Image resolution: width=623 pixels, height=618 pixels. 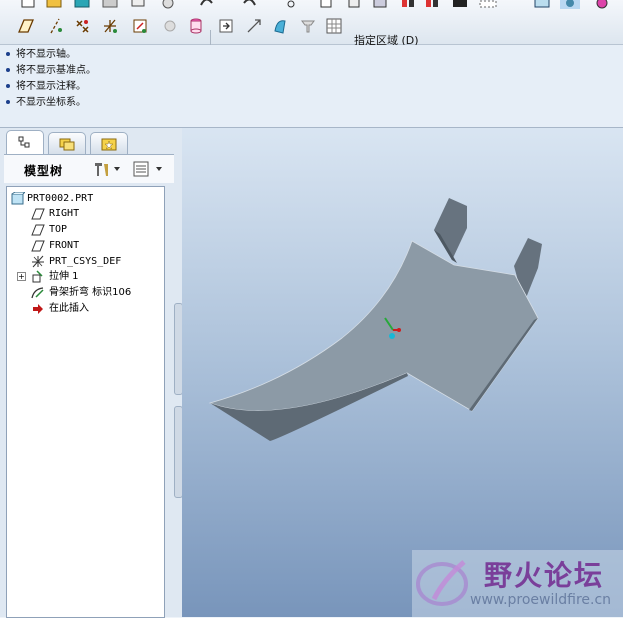 I want to click on tree-node-part: PRT0002.PRT, so click(x=85, y=198).